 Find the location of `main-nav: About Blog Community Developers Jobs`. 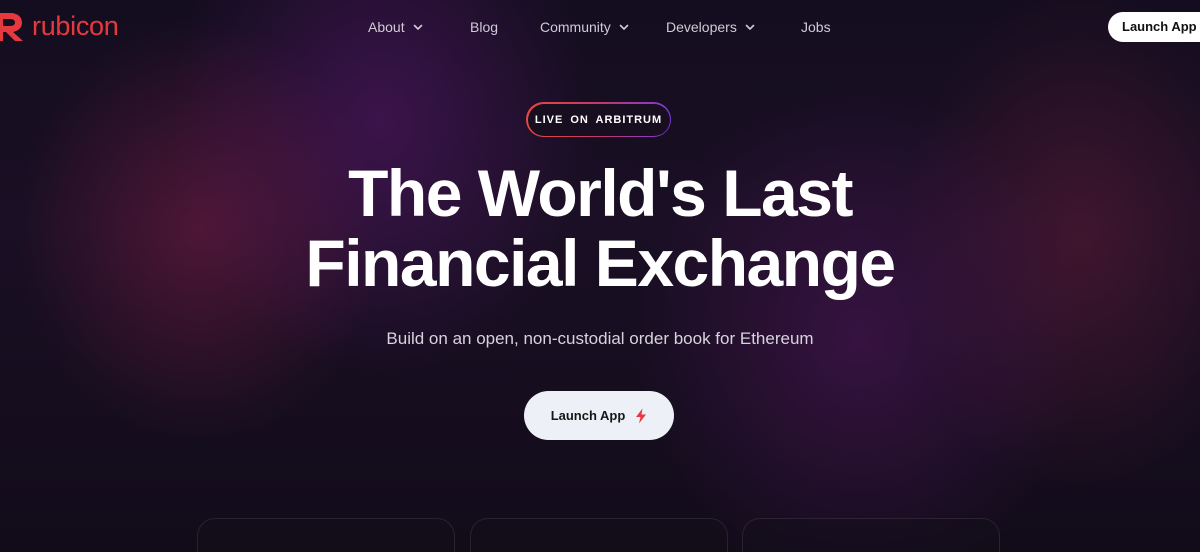

main-nav: About Blog Community Developers Jobs is located at coordinates (600, 28).